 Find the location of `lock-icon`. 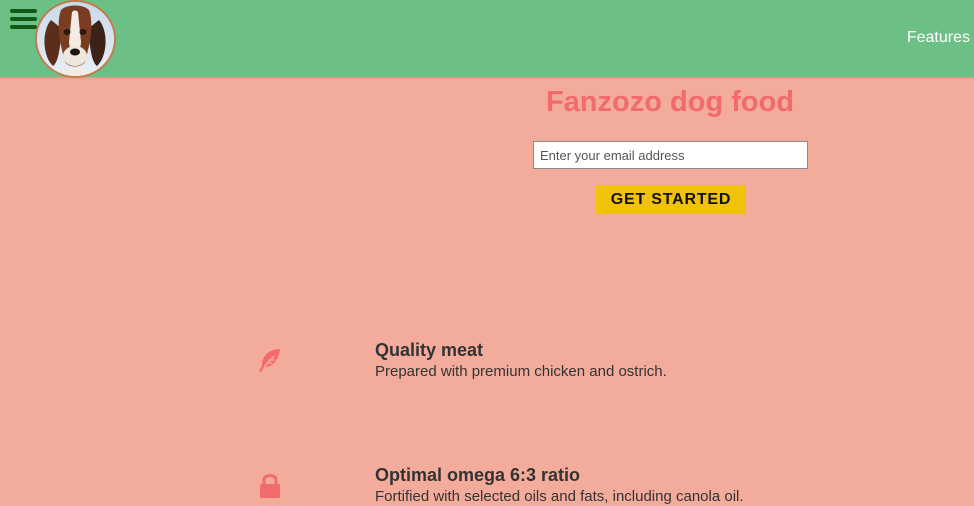

lock-icon is located at coordinates (270, 486).